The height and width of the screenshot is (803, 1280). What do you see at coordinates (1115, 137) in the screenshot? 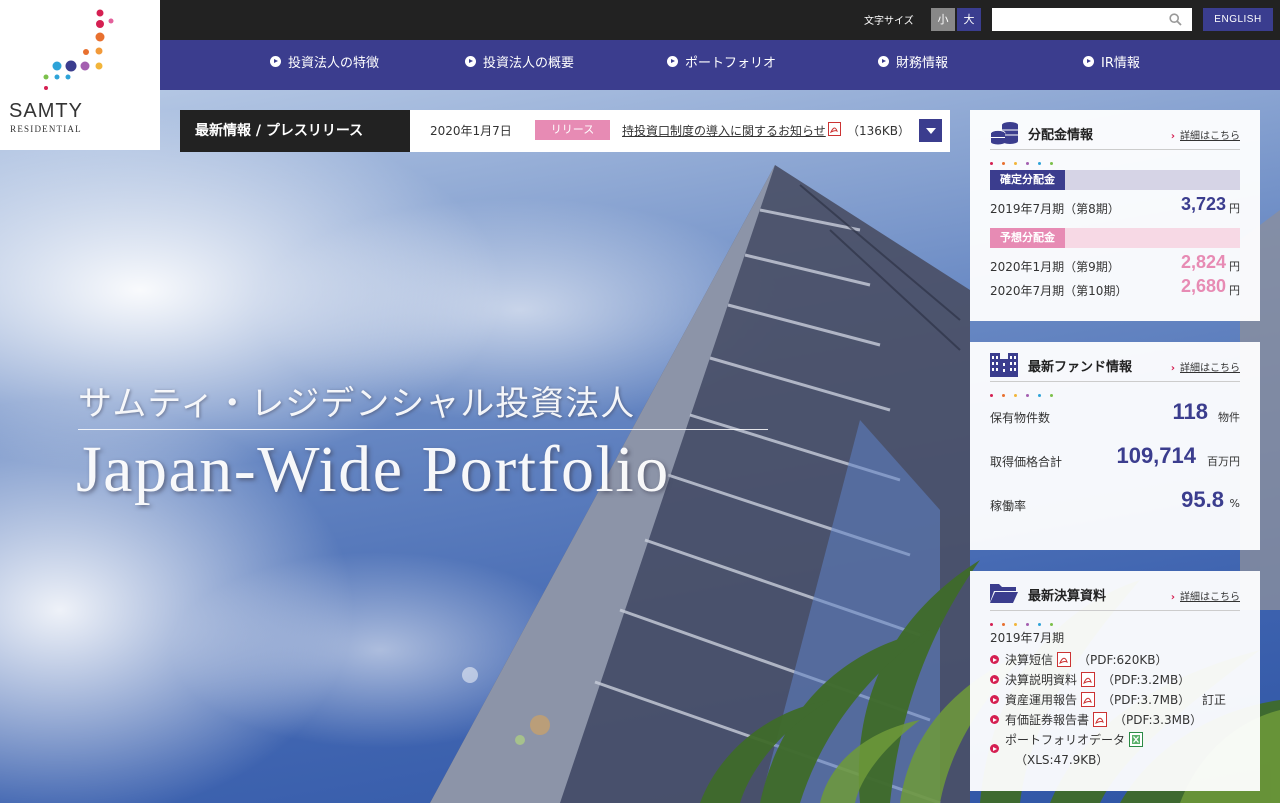
I see `panel-header: 分配金情報 詳細はこちら` at bounding box center [1115, 137].